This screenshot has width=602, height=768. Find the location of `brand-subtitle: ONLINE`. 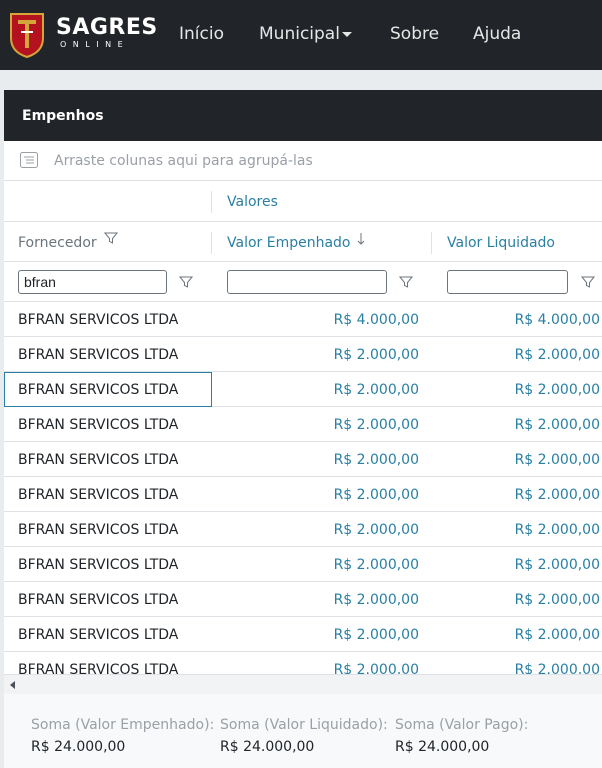

brand-subtitle: ONLINE is located at coordinates (95, 44).